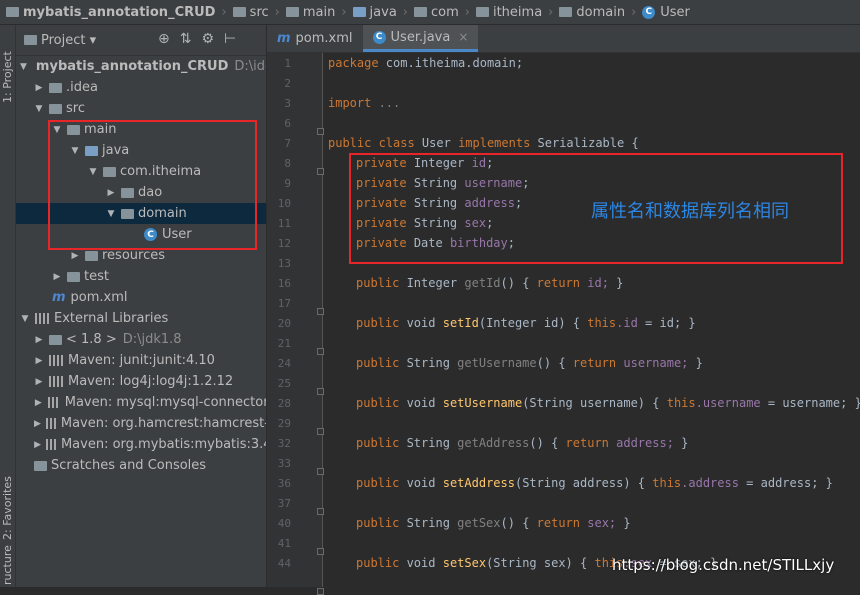  Describe the element at coordinates (463, 37) in the screenshot. I see `close-icon: ×` at that location.